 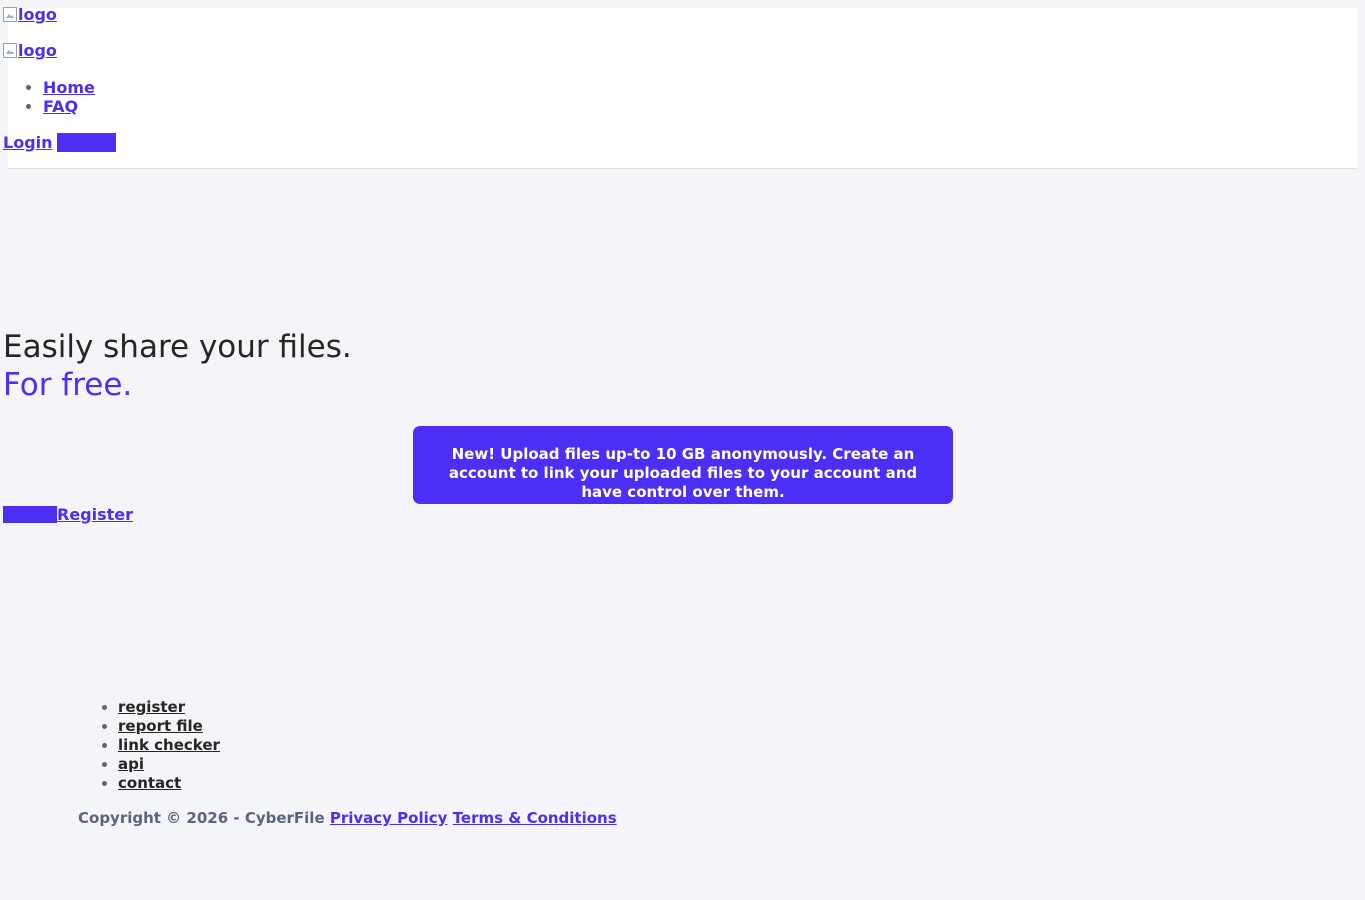 What do you see at coordinates (30, 514) in the screenshot?
I see `hero-upload-button` at bounding box center [30, 514].